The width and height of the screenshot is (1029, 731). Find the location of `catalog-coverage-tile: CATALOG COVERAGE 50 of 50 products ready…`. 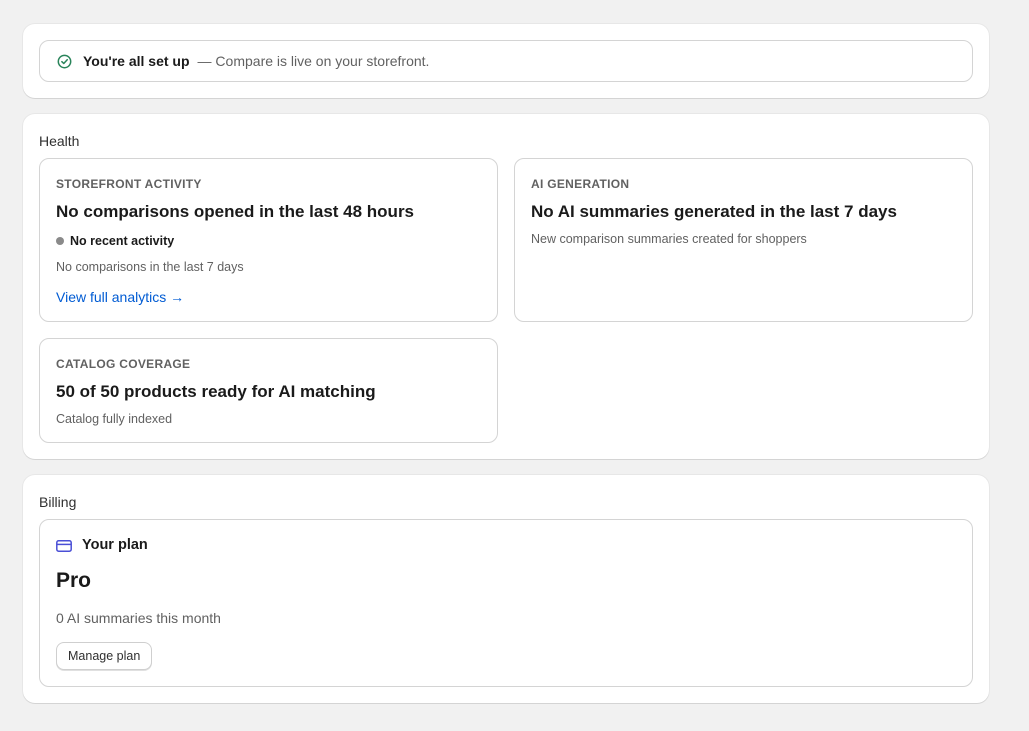

catalog-coverage-tile: CATALOG COVERAGE 50 of 50 products ready… is located at coordinates (268, 390).